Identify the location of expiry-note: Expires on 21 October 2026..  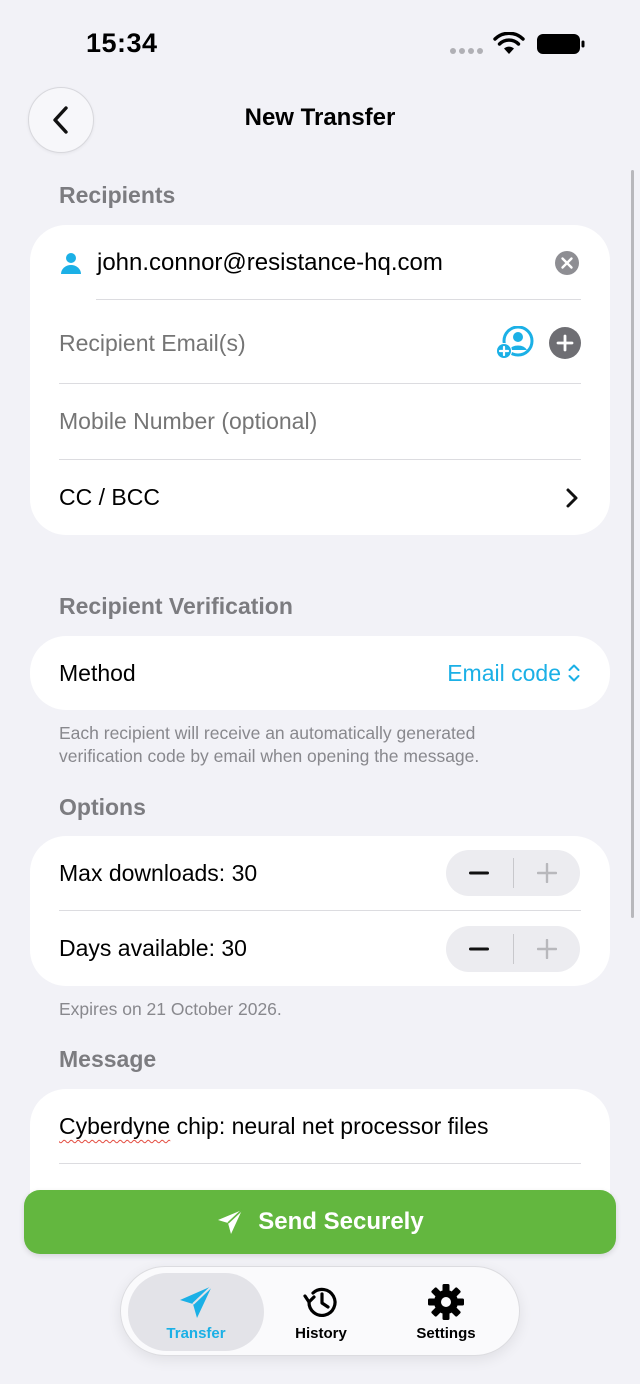
(170, 1009).